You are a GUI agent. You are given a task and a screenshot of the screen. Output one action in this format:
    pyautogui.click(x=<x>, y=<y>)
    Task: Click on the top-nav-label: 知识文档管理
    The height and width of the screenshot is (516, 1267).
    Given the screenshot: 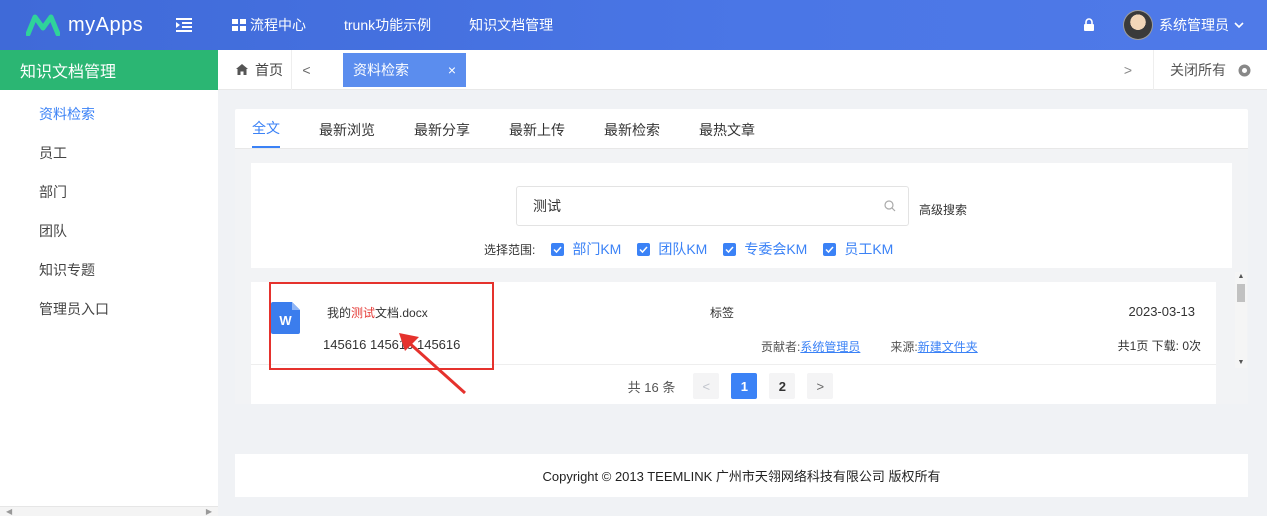 What is the action you would take?
    pyautogui.click(x=511, y=25)
    